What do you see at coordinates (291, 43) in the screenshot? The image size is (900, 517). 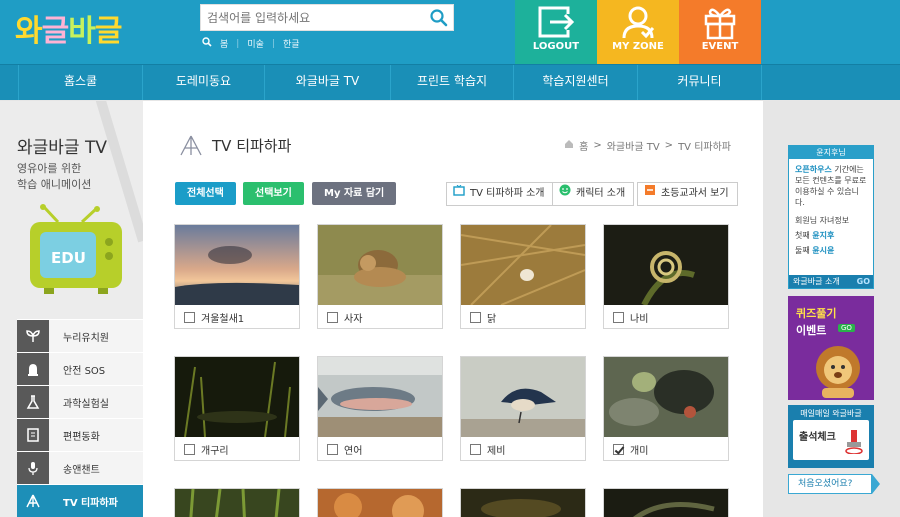 I see `keyword-link: 한글` at bounding box center [291, 43].